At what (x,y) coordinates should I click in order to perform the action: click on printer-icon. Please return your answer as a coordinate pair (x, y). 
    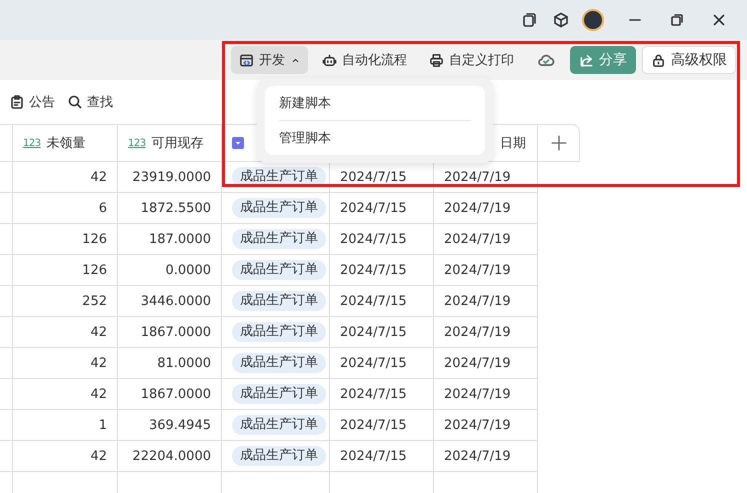
    Looking at the image, I should click on (436, 60).